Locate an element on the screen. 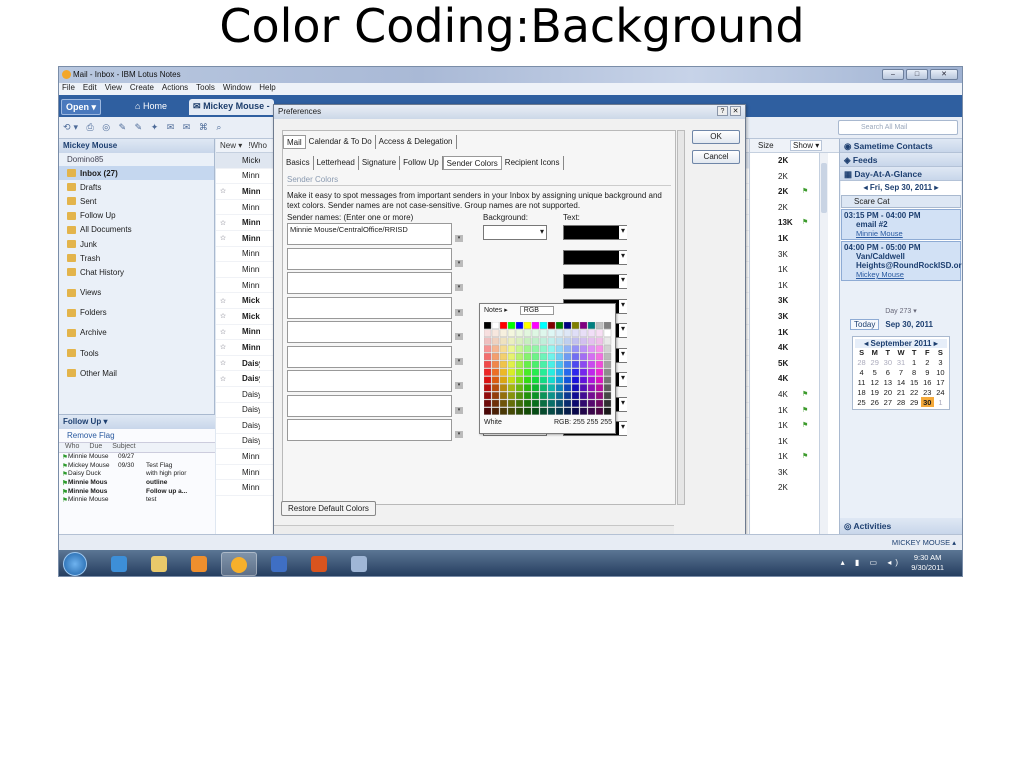  appt-chair: Mickey Mouse is located at coordinates (901, 274).